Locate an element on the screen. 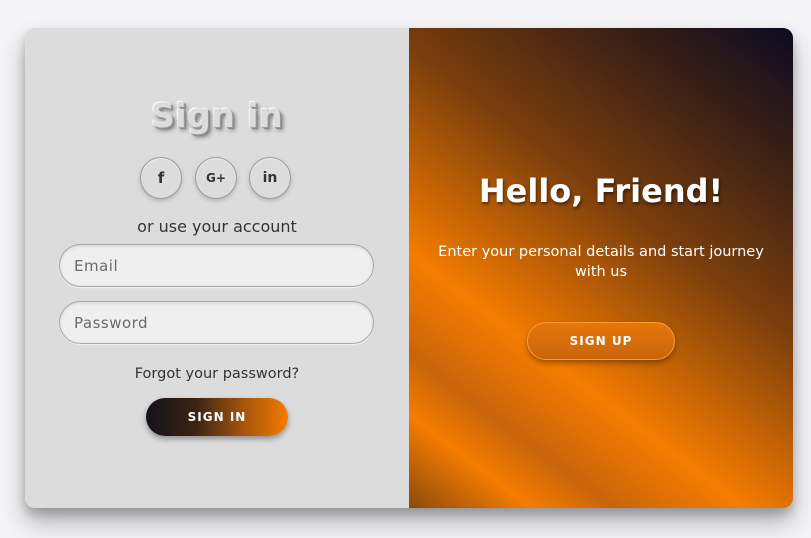 The image size is (811, 538). facebook-icon: f is located at coordinates (161, 178).